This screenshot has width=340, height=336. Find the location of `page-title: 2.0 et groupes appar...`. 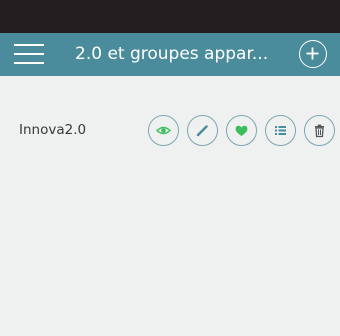

page-title: 2.0 et groupes appar... is located at coordinates (172, 54).